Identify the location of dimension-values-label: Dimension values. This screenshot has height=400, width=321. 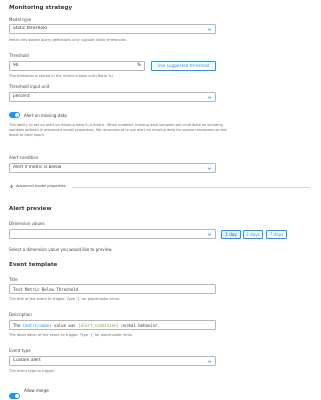
(27, 223).